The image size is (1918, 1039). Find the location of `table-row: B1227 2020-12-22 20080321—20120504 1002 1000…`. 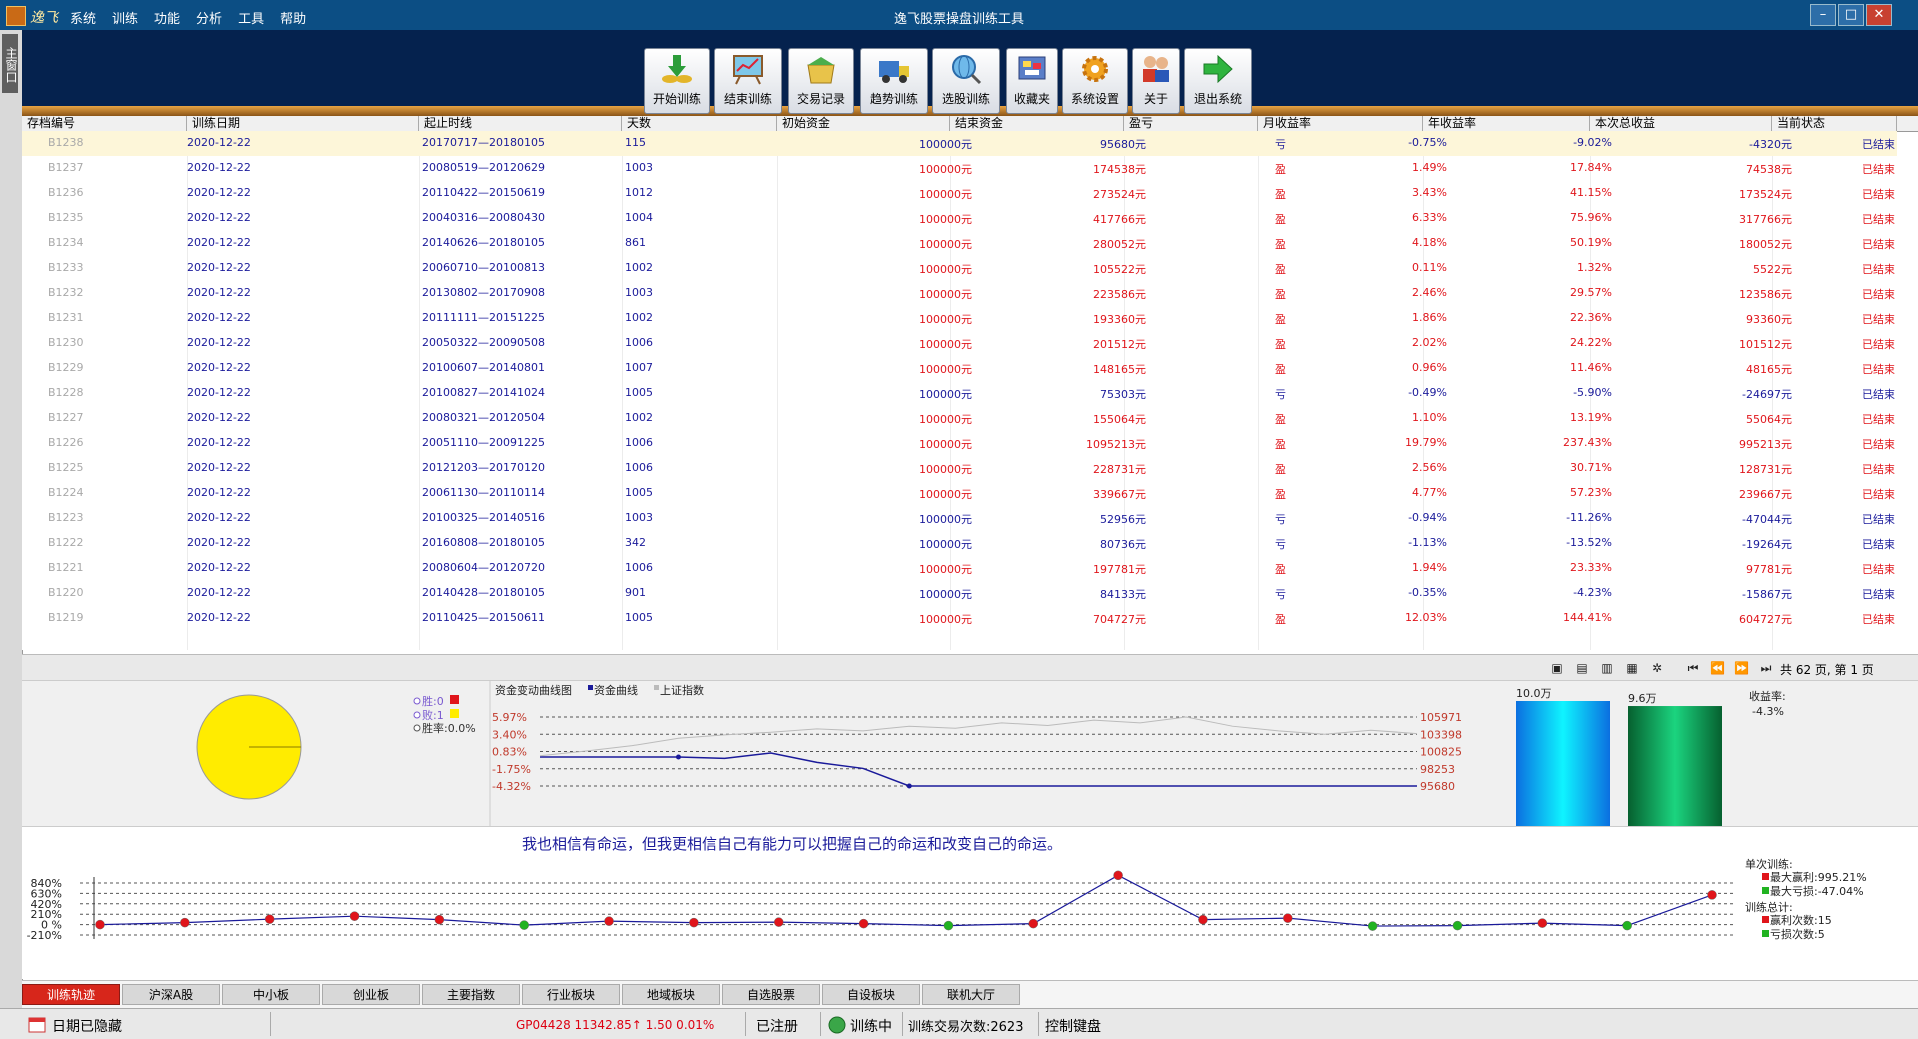

table-row: B1227 2020-12-22 20080321—20120504 1002 1000… is located at coordinates (959, 418).